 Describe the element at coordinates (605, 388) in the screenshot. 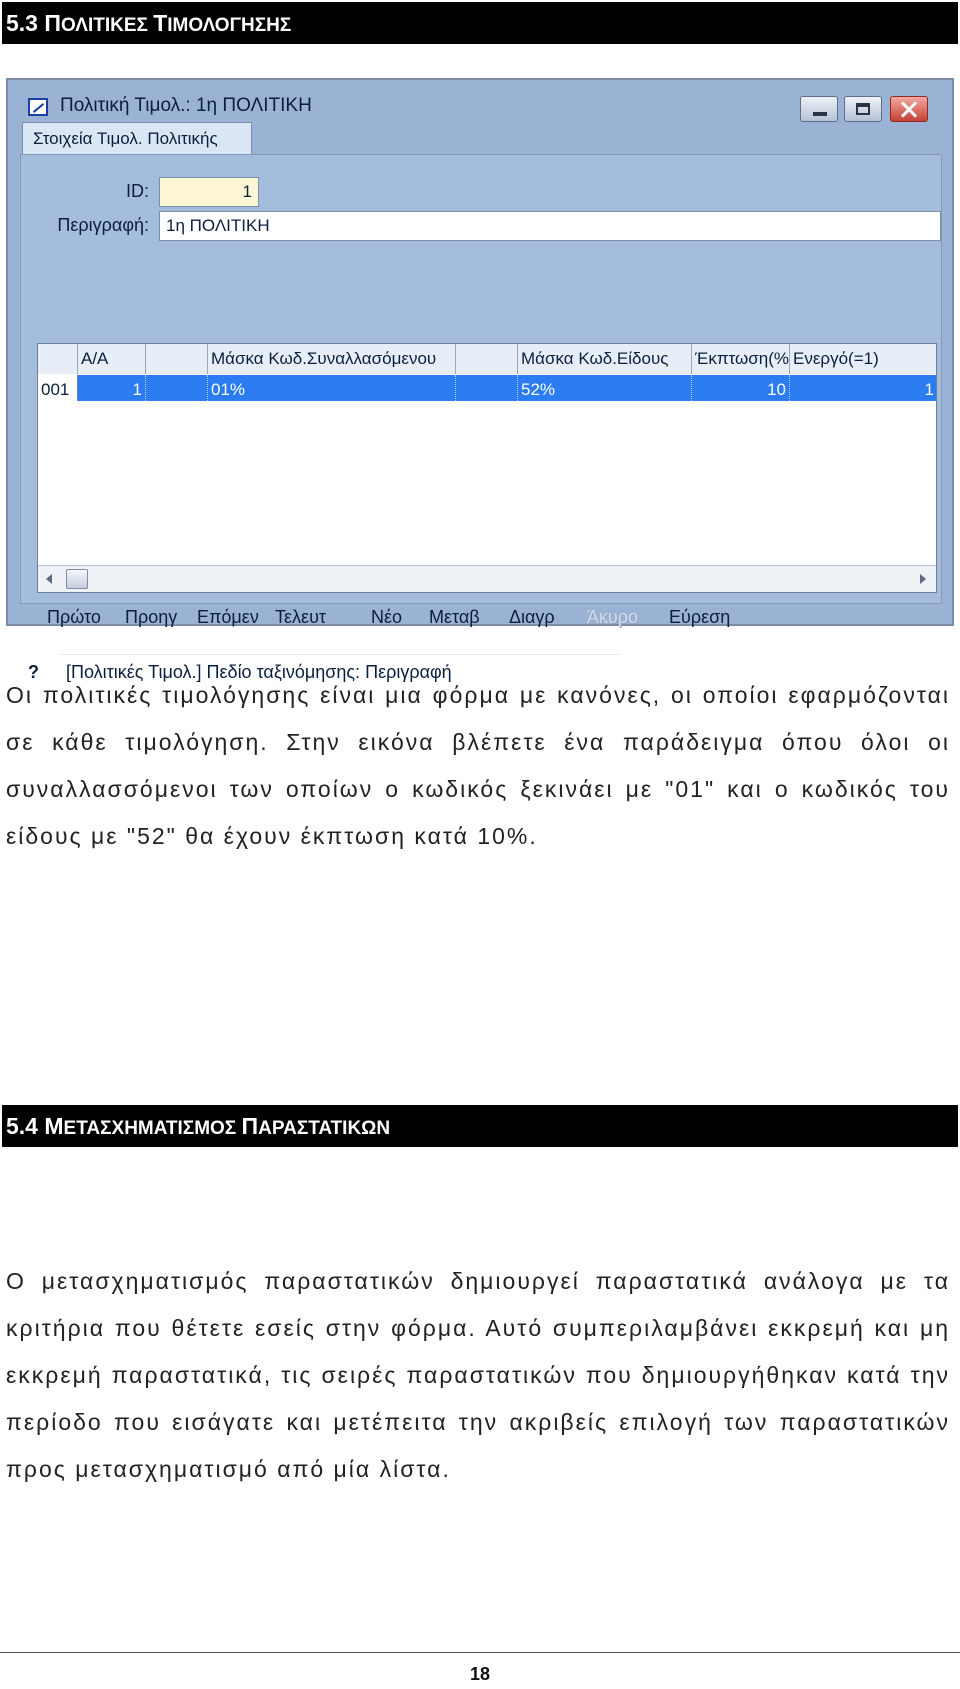

I see `row-cell: 52%` at that location.